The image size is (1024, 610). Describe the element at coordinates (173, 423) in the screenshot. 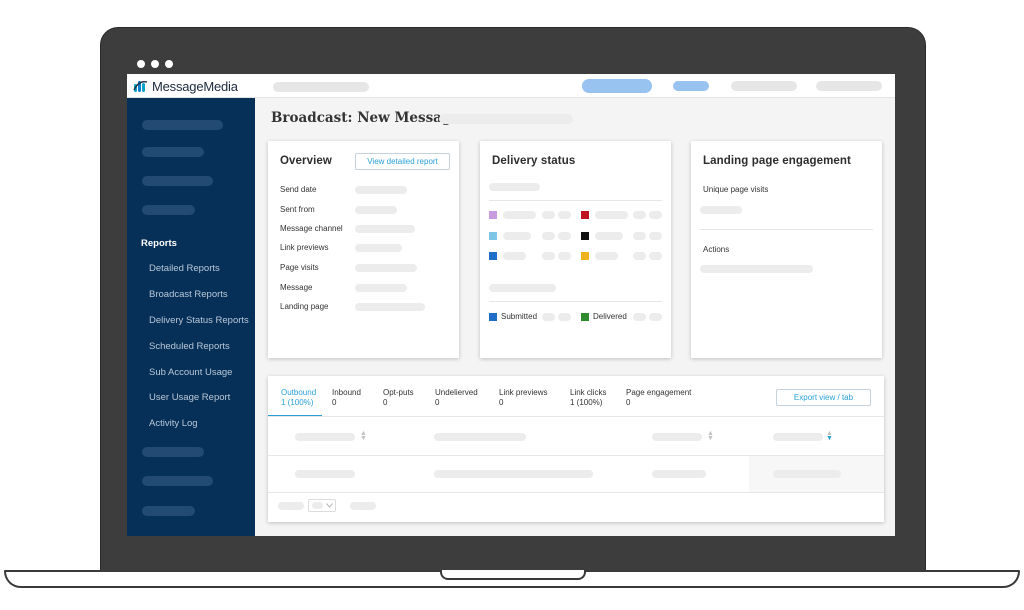

I see `sidebar-item-activity-log: Activity Log` at that location.